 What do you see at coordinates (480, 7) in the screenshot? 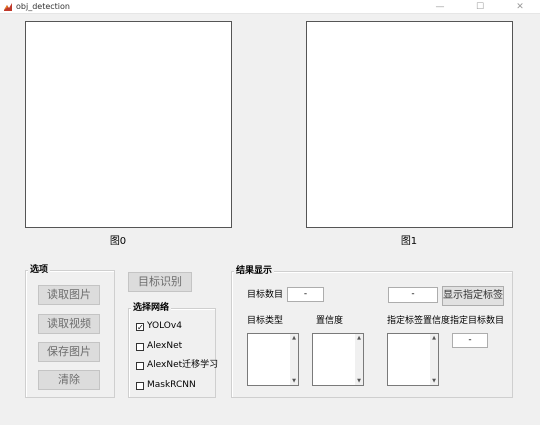
I see `maximize-button: ☐` at bounding box center [480, 7].